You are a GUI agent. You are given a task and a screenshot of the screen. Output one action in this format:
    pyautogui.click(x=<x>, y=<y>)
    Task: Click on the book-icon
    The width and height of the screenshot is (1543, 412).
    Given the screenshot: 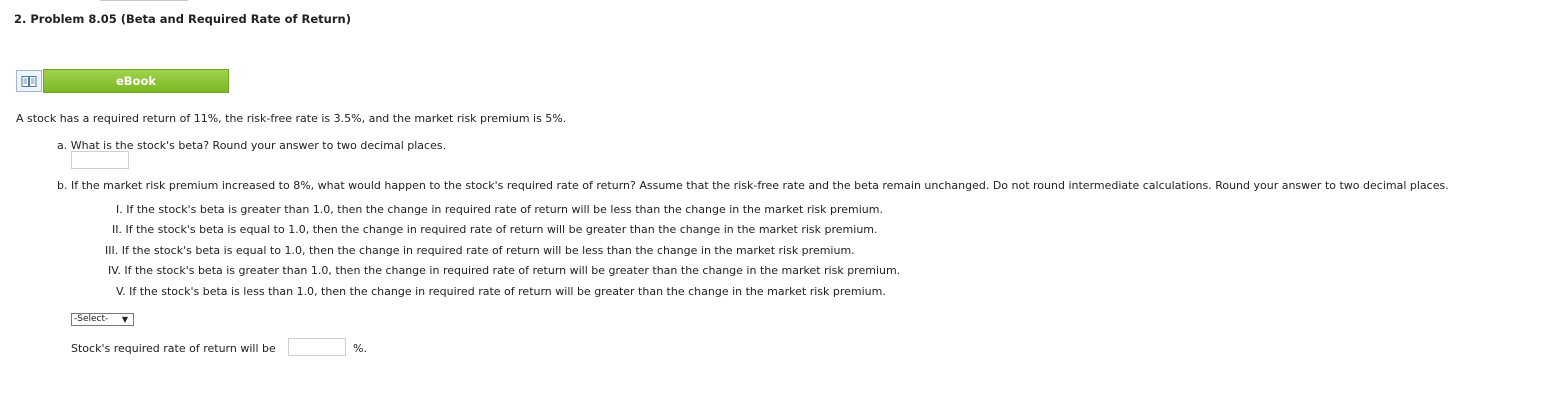 What is the action you would take?
    pyautogui.click(x=29, y=81)
    